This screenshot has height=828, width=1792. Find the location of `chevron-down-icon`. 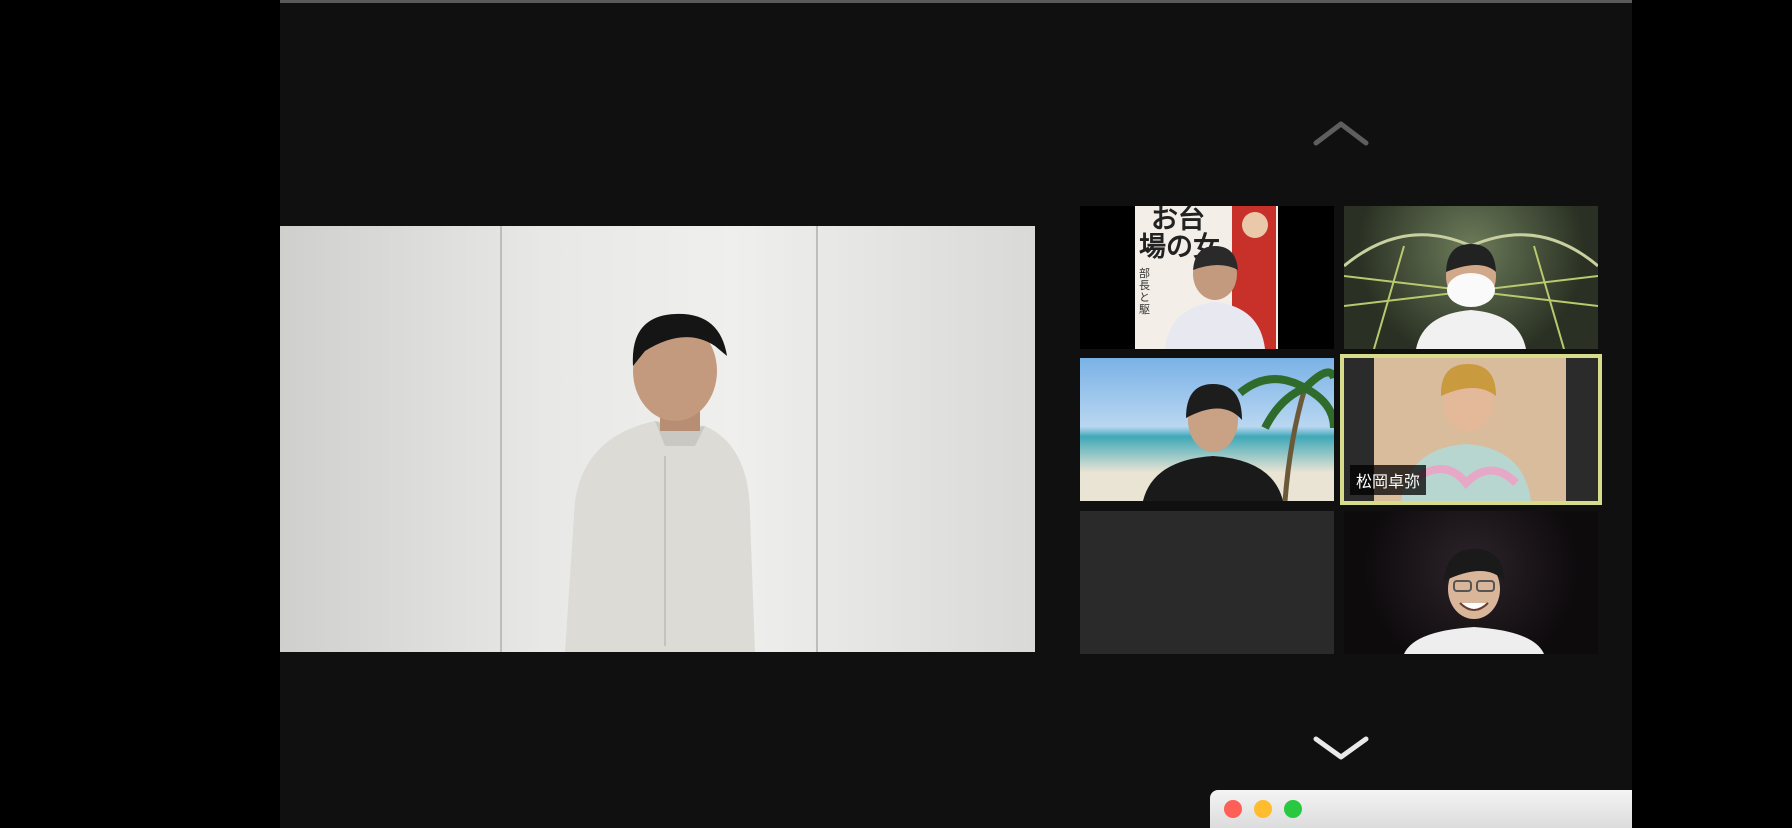

chevron-down-icon is located at coordinates (1341, 748).